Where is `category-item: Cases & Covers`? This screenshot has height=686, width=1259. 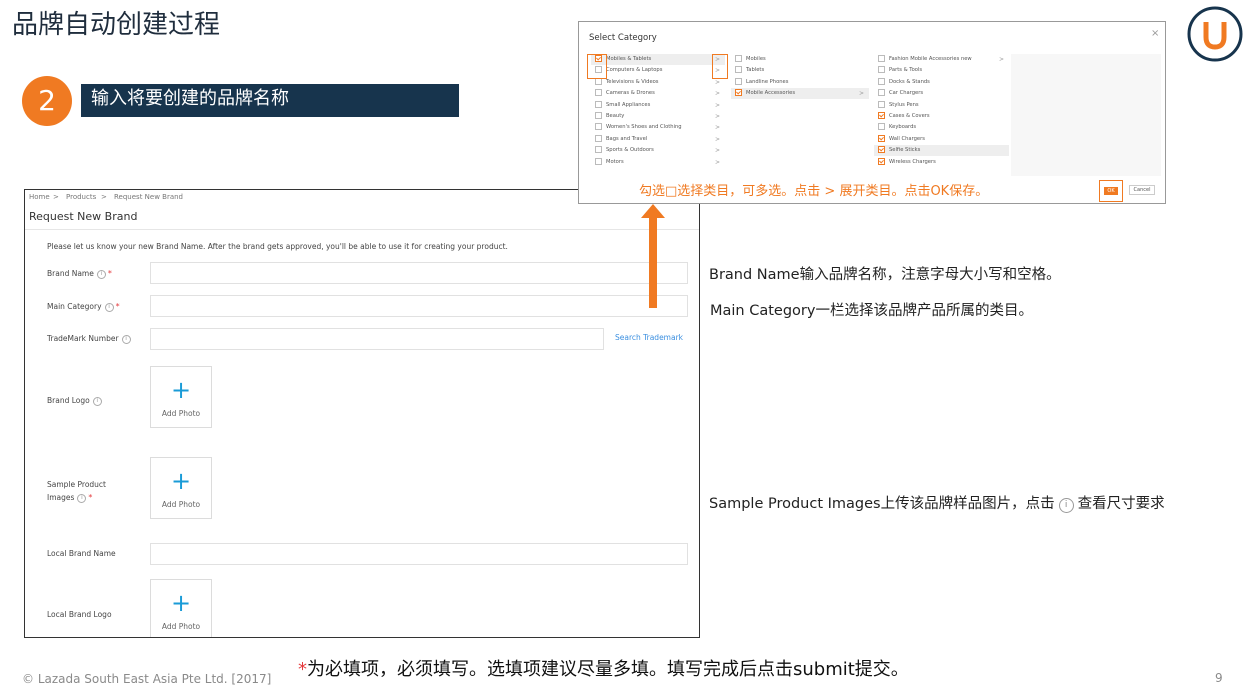
category-item: Cases & Covers is located at coordinates (941, 116).